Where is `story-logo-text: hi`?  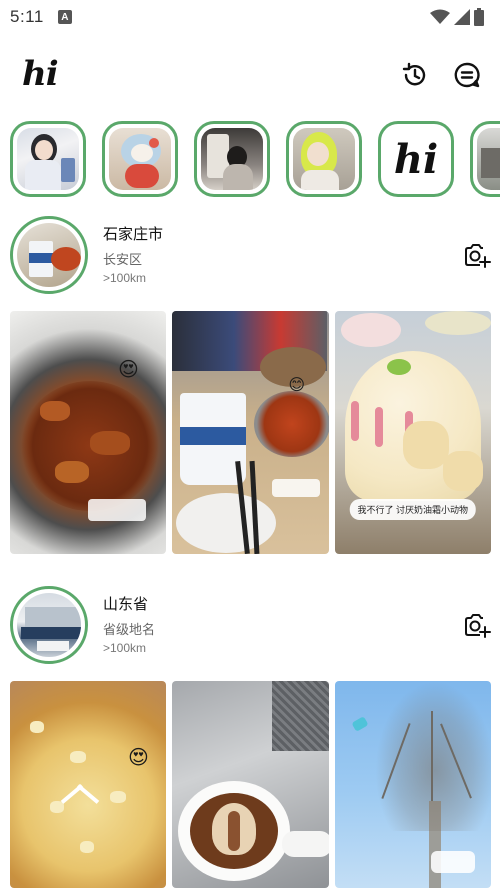
story-logo-text: hi is located at coordinates (416, 159).